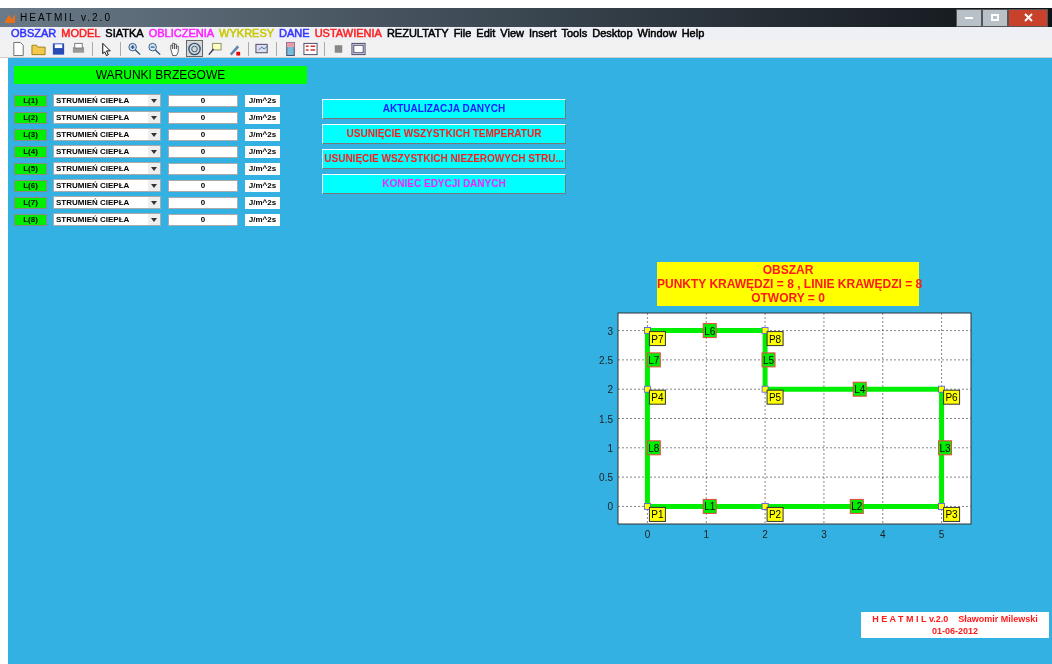 This screenshot has width=1052, height=664. Describe the element at coordinates (859, 389) in the screenshot. I see `line-label: L4` at that location.